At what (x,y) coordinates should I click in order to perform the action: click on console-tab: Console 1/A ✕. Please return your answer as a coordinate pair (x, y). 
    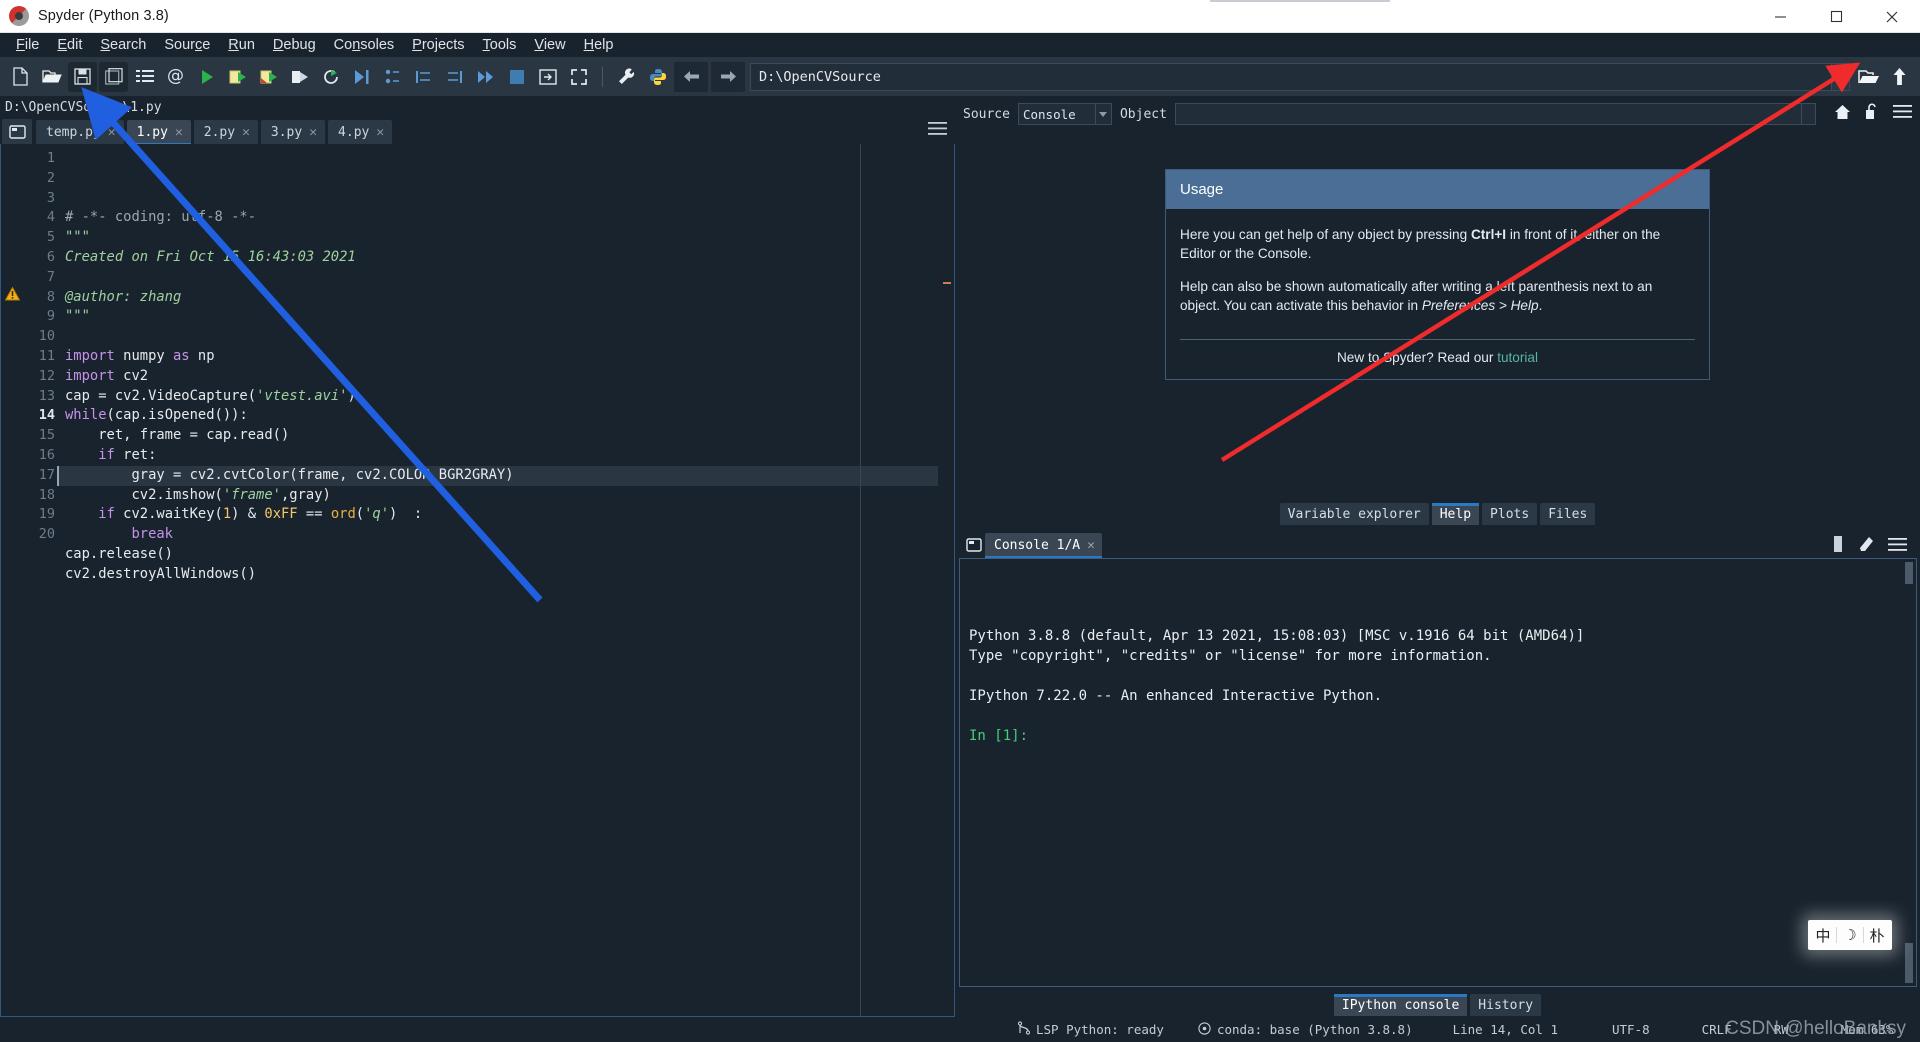
    Looking at the image, I should click on (1043, 545).